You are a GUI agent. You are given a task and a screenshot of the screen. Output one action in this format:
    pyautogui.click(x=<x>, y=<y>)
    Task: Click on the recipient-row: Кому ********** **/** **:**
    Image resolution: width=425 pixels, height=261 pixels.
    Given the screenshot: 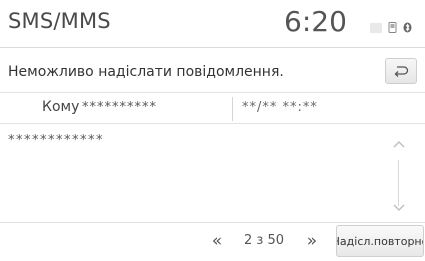 What is the action you would take?
    pyautogui.click(x=212, y=108)
    